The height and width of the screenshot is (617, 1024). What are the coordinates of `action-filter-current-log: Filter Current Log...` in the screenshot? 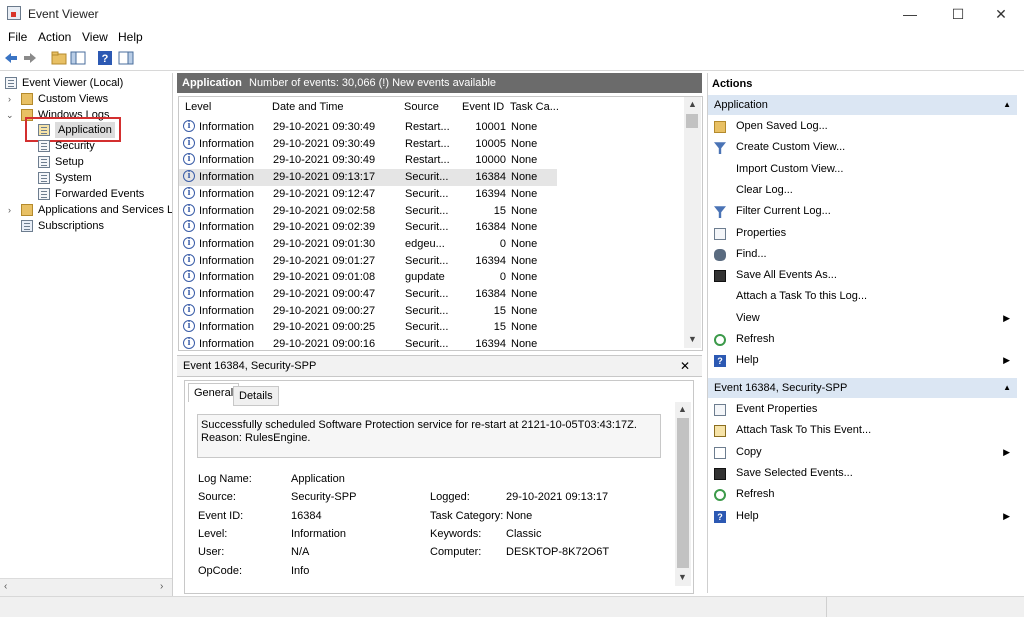 It's located at (863, 211).